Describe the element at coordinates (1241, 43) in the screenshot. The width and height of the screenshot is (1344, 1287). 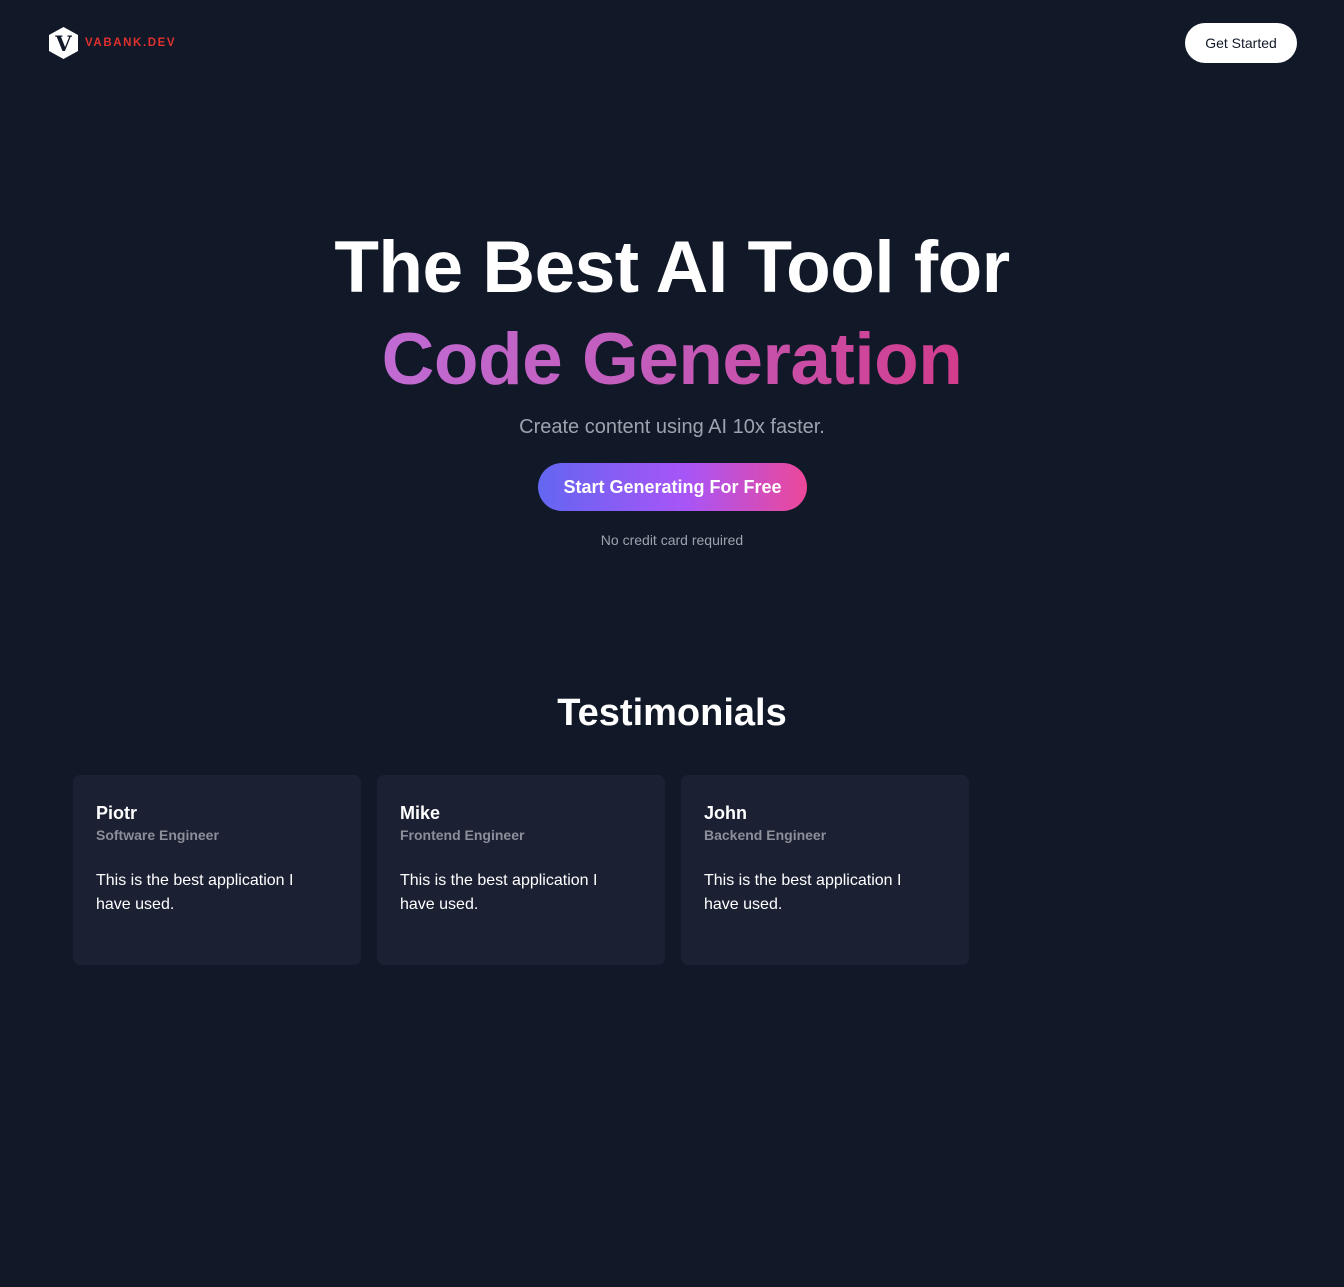
I see `get-started-button: Get Started` at that location.